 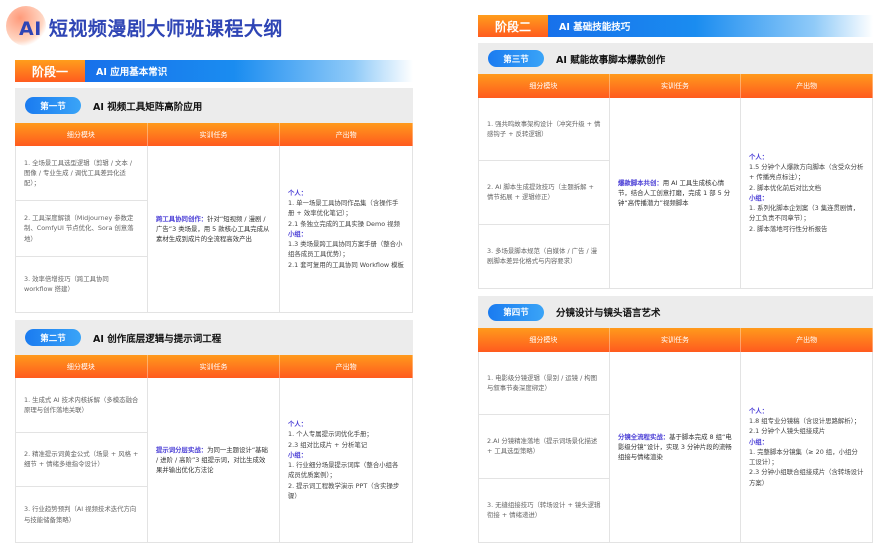 I want to click on module-cell: 3. 行业趋势预判（AI 视频技术迭代方向与技能储备策略）, so click(x=82, y=514).